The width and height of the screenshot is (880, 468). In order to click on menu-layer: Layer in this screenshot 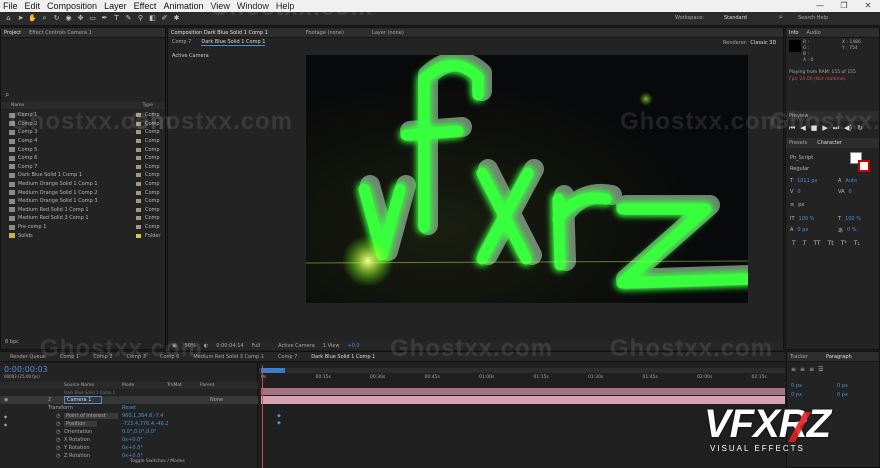, I will do `click(115, 6)`.